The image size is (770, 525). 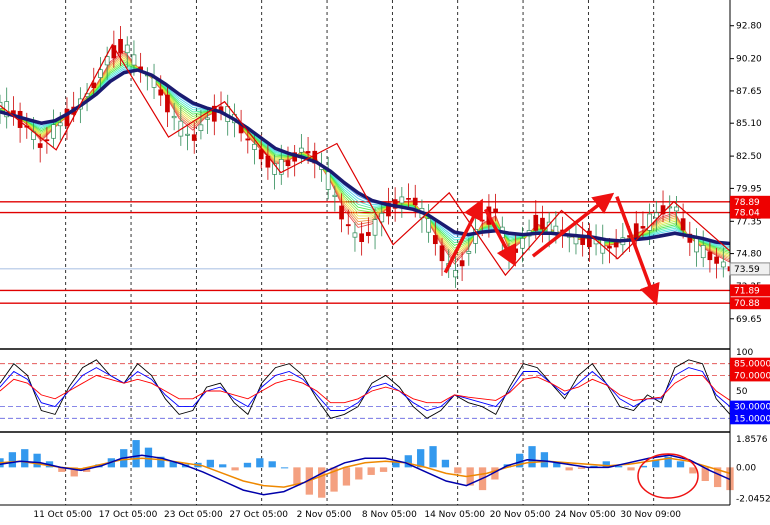 What do you see at coordinates (749, 222) in the screenshot?
I see `price-tick-label: 77.35` at bounding box center [749, 222].